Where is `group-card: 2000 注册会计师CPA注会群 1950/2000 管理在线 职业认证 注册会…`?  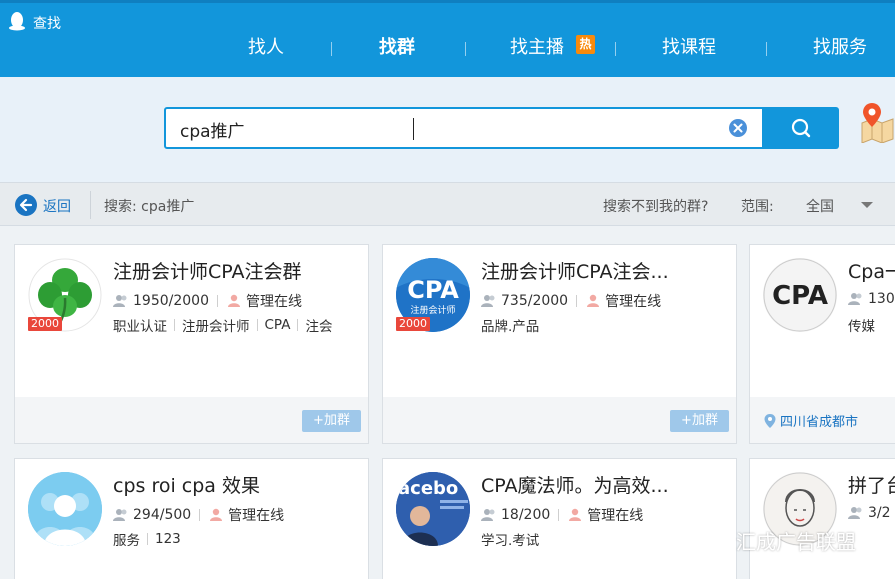
group-card: 2000 注册会计师CPA注会群 1950/2000 管理在线 职业认证 注册会… is located at coordinates (191, 344).